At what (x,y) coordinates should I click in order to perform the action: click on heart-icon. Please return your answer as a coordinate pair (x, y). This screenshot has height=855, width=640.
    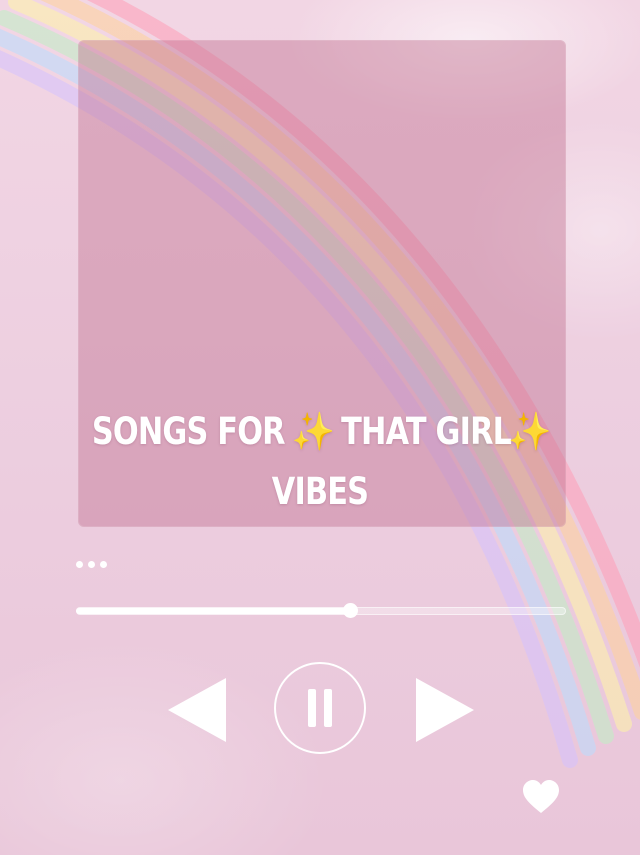
    Looking at the image, I should click on (541, 796).